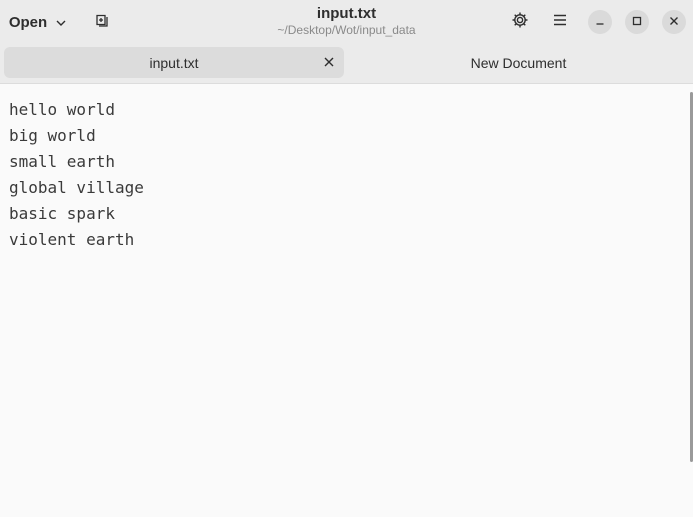 The width and height of the screenshot is (693, 517). I want to click on minimize-icon, so click(600, 22).